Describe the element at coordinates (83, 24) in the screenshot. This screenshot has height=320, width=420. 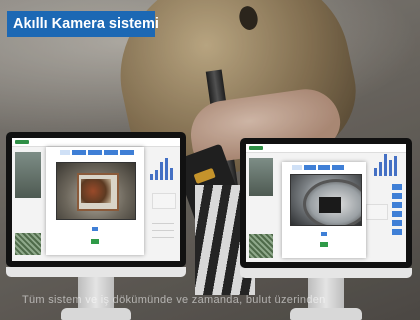
I see `page-title: Akıllı Kamera sistemi` at that location.